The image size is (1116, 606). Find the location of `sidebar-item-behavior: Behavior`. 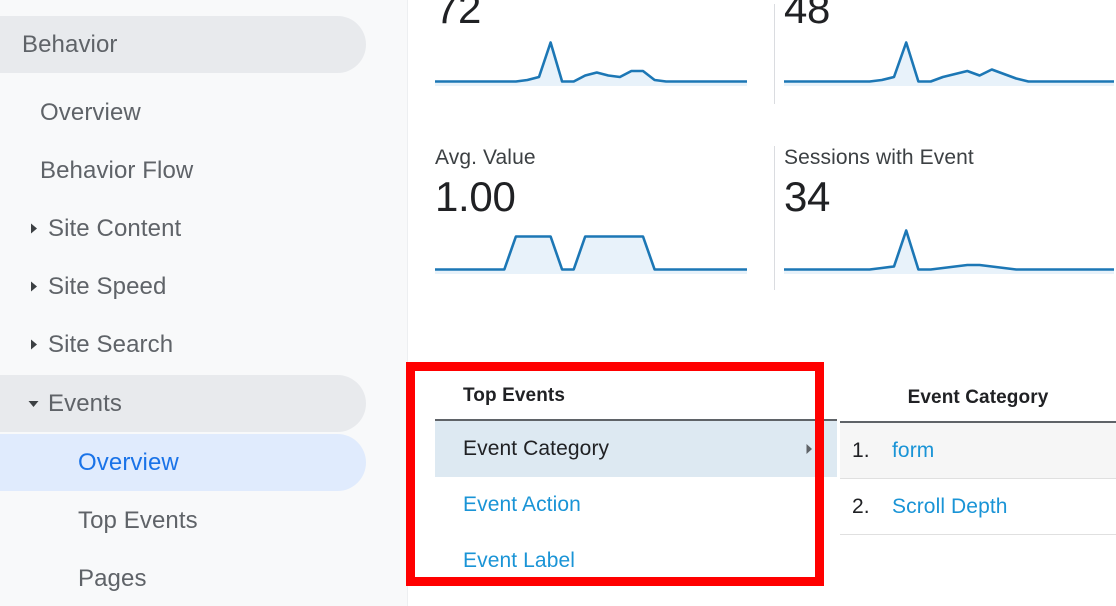

sidebar-item-behavior: Behavior is located at coordinates (183, 44).